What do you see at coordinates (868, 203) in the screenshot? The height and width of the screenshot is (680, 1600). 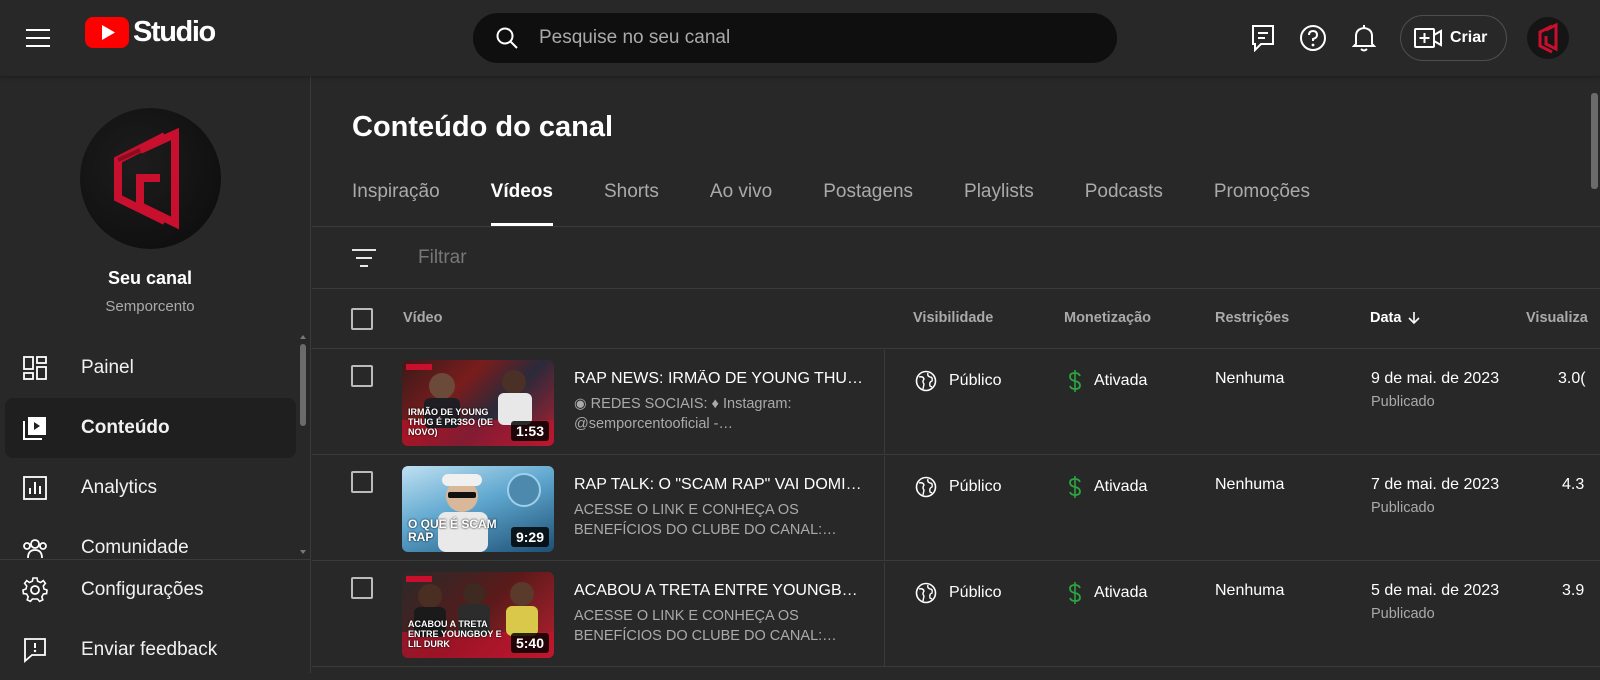 I see `tab-postagens: Postagens` at bounding box center [868, 203].